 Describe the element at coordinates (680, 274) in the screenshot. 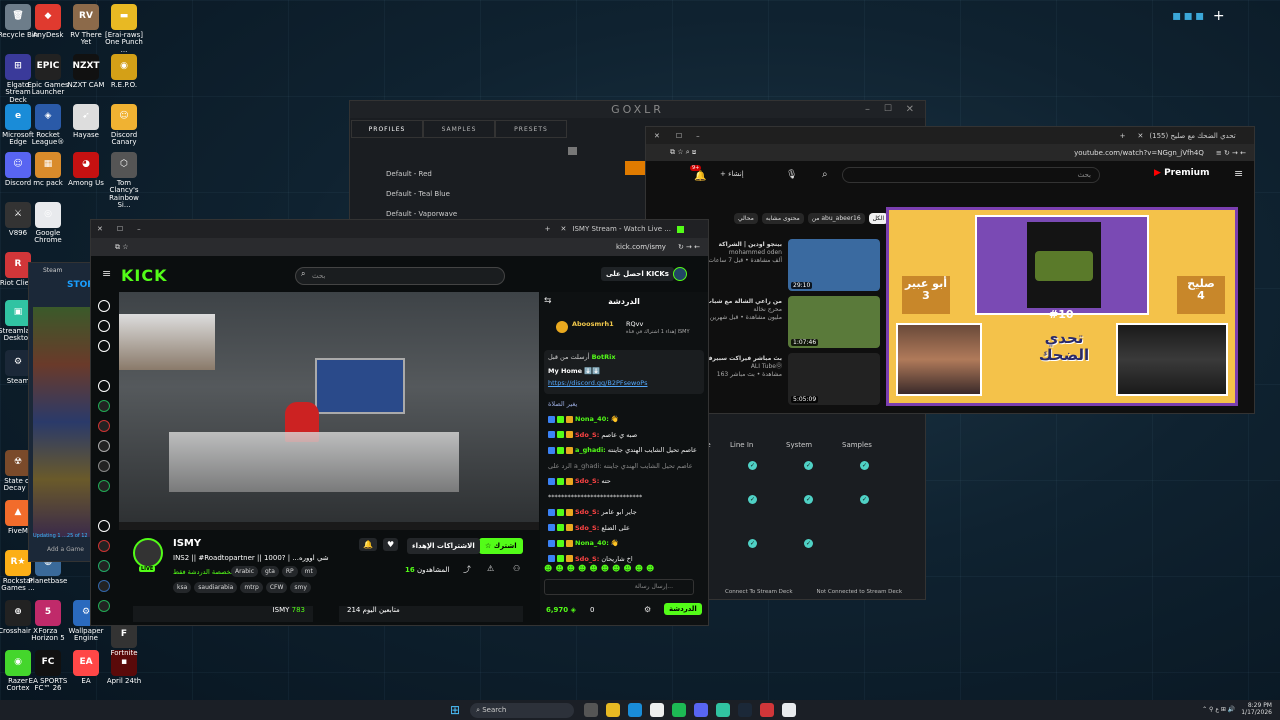

I see `avatar` at that location.